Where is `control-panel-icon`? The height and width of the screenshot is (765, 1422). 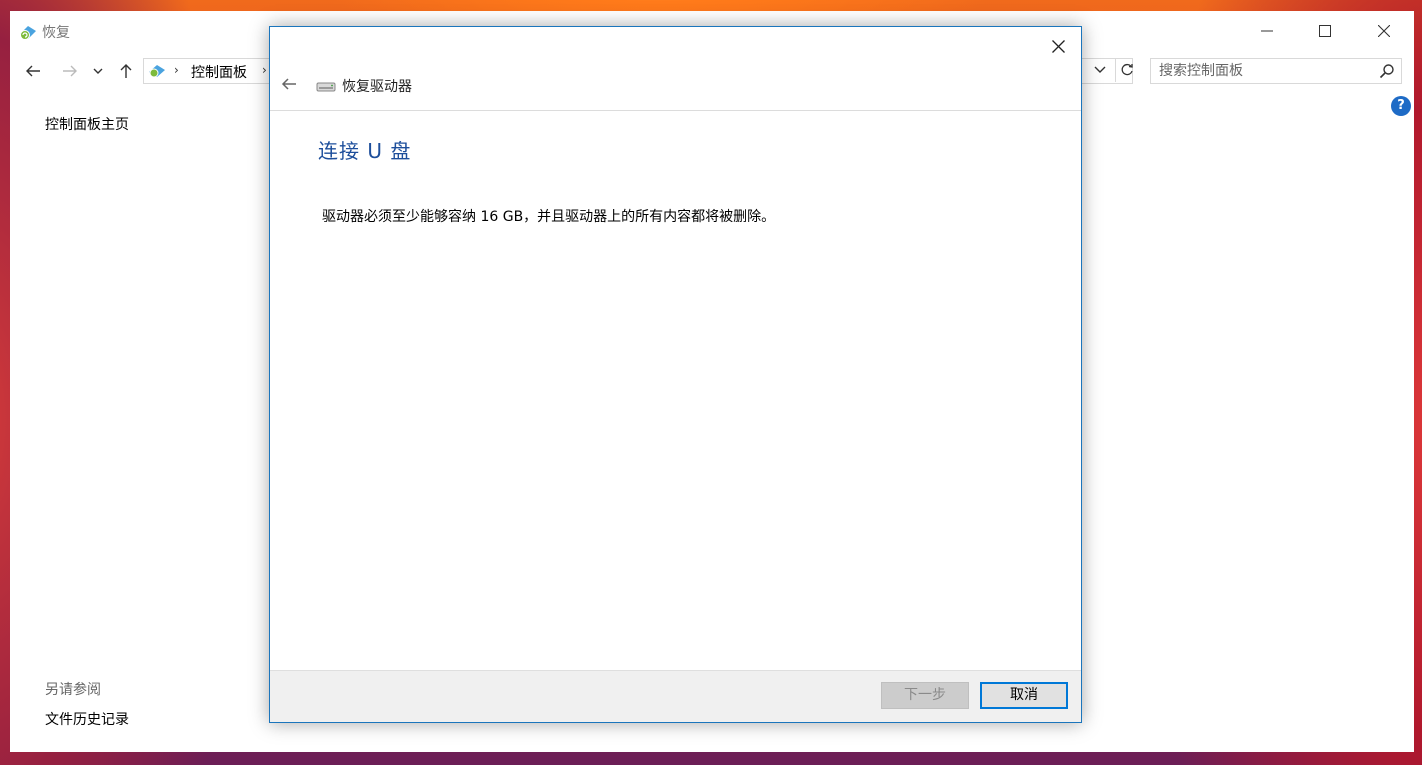
control-panel-icon is located at coordinates (157, 71).